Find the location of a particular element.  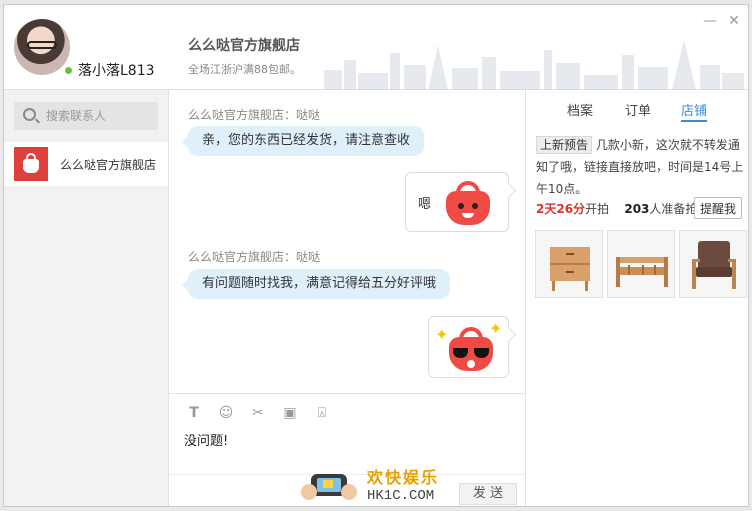

tab-shop: 店铺 is located at coordinates (694, 111).